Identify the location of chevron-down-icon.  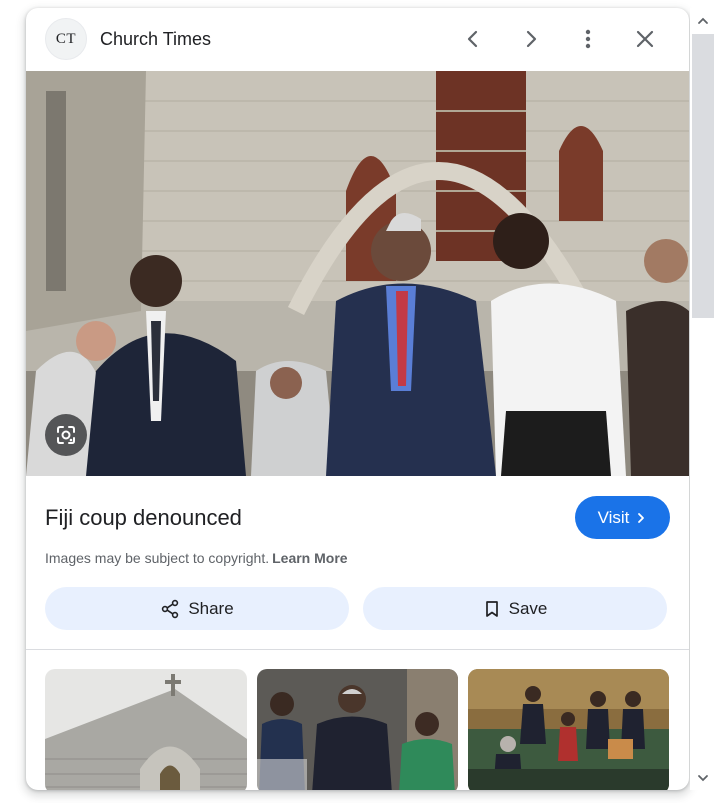
(702, 777).